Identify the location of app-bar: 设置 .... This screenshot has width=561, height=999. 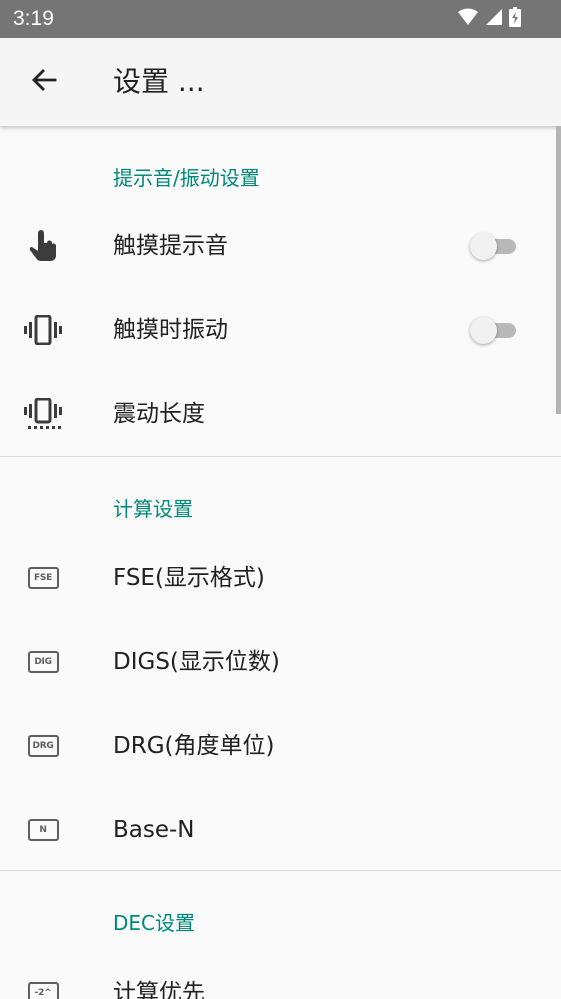
(280, 82).